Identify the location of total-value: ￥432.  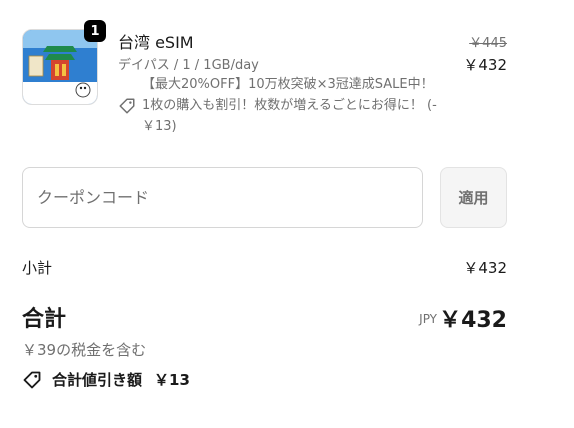
(473, 320).